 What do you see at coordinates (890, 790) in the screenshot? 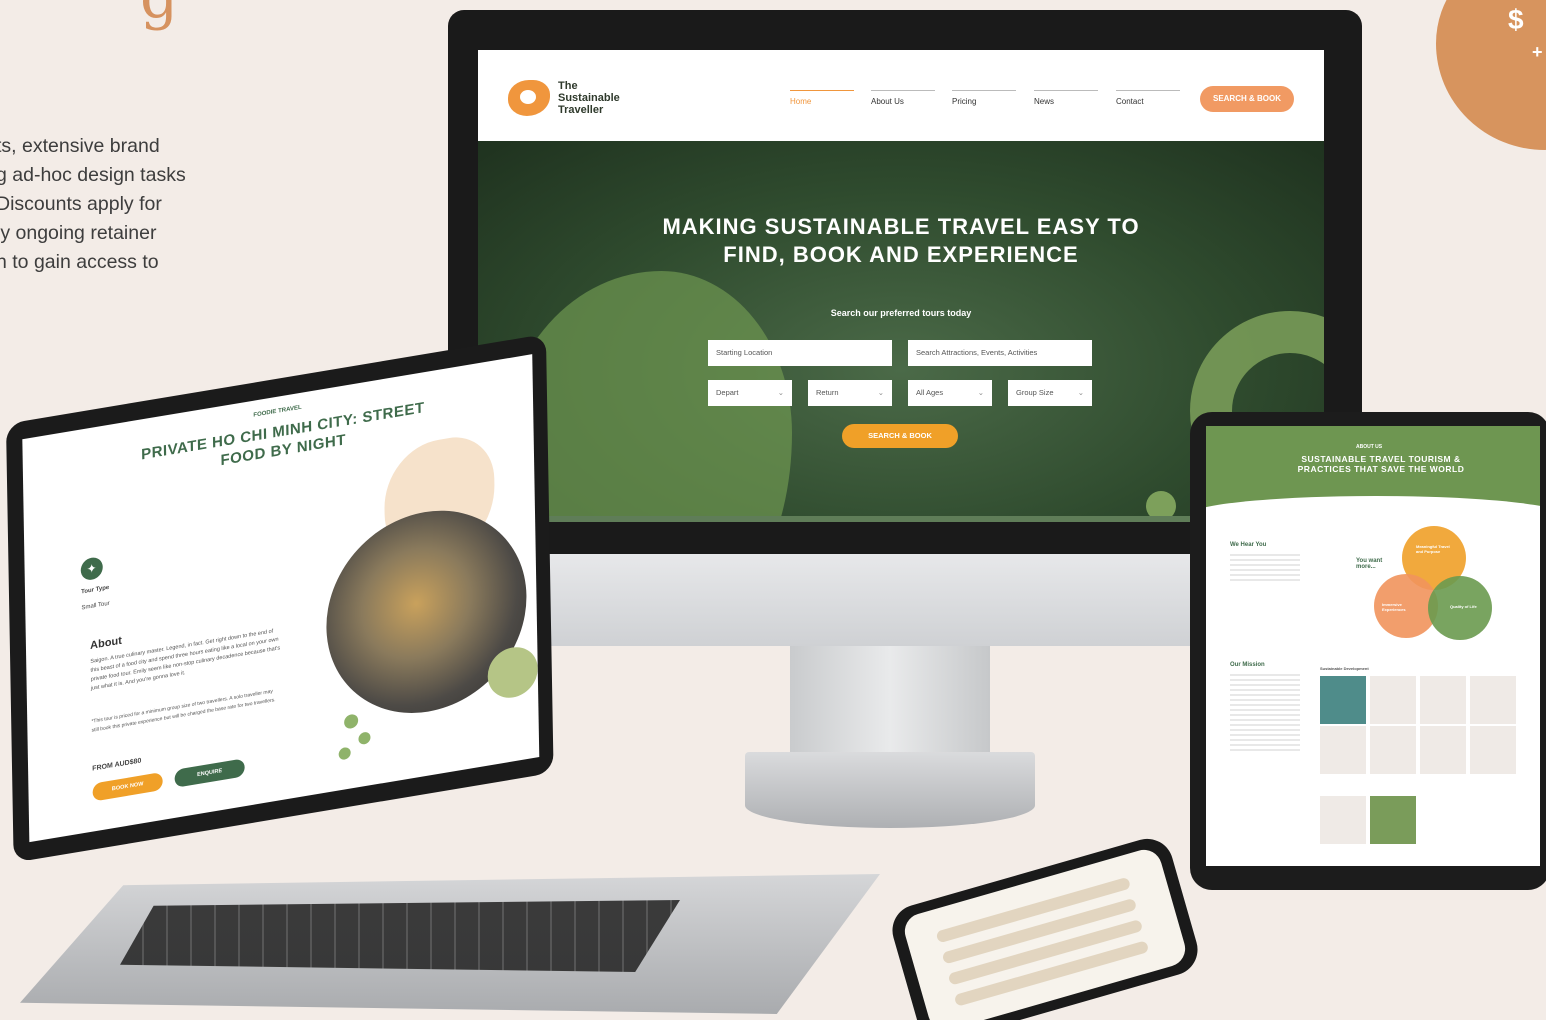
I see `desktop-stand-base` at bounding box center [890, 790].